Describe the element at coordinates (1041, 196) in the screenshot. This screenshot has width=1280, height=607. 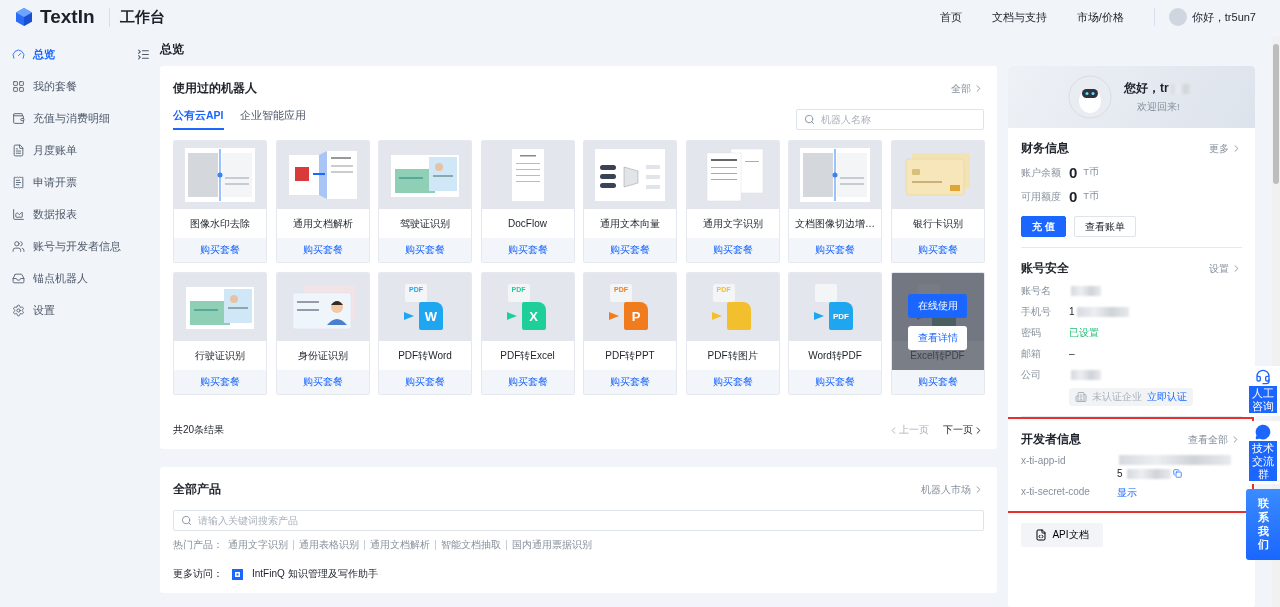
I see `field-label: 可用额度` at that location.